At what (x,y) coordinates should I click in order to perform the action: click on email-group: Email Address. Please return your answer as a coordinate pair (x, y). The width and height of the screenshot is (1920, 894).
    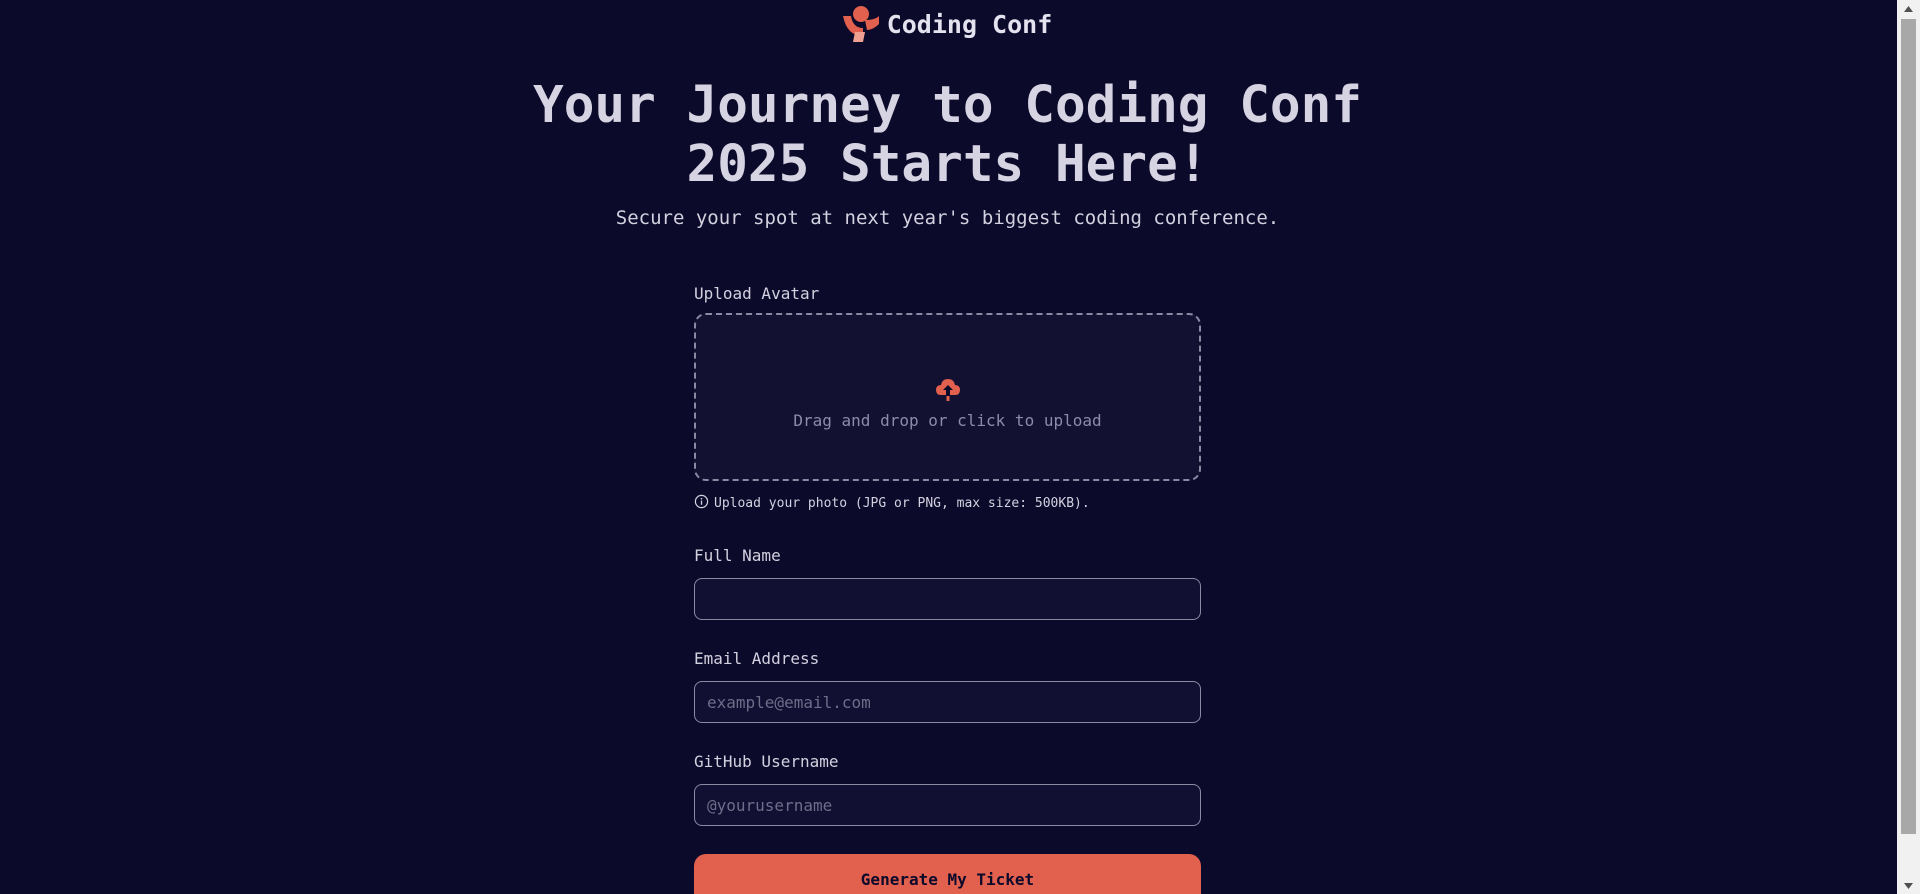
    Looking at the image, I should click on (947, 686).